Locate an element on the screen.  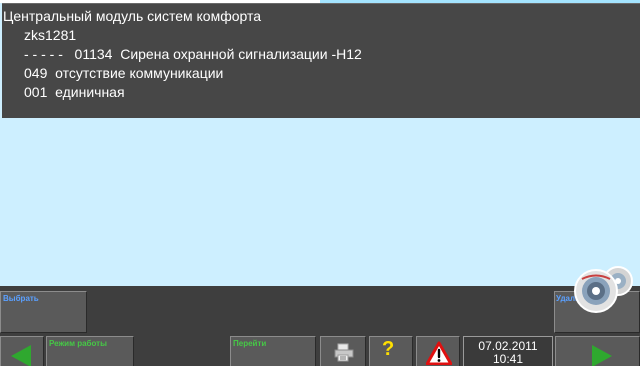
help-button: ? is located at coordinates (391, 351).